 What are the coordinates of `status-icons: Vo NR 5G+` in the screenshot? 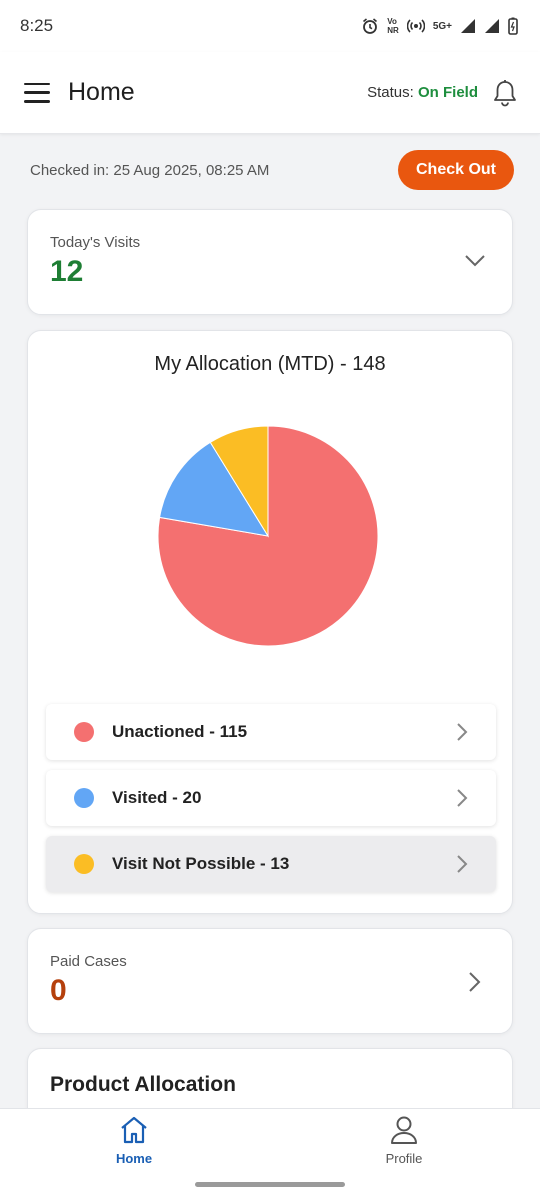 It's located at (439, 26).